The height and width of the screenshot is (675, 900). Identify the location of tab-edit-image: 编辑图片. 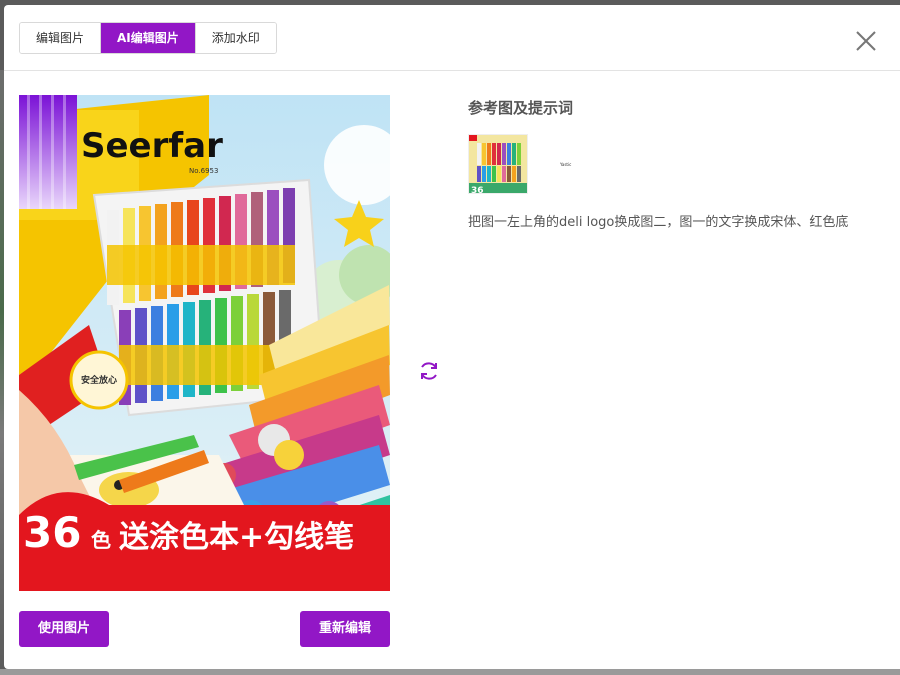
(61, 38).